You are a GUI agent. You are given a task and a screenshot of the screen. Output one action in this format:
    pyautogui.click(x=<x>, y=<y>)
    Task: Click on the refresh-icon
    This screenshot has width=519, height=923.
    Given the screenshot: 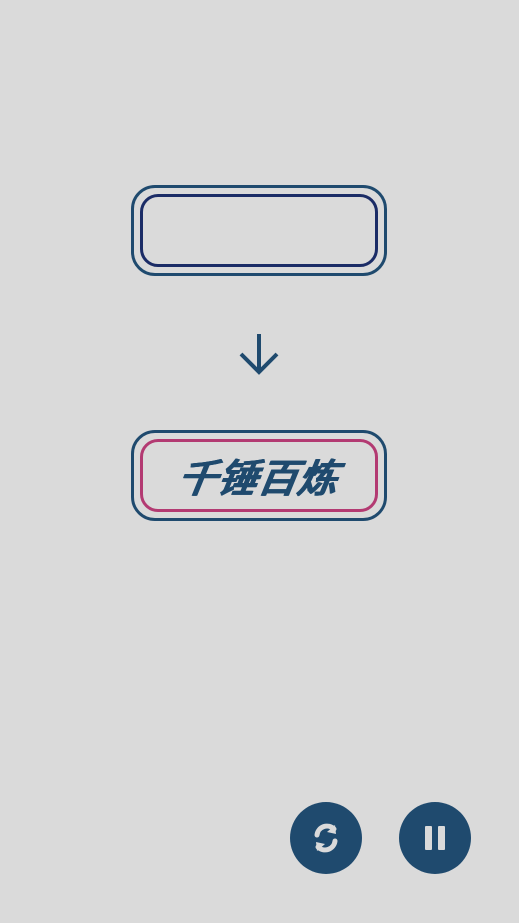 What is the action you would take?
    pyautogui.click(x=326, y=838)
    